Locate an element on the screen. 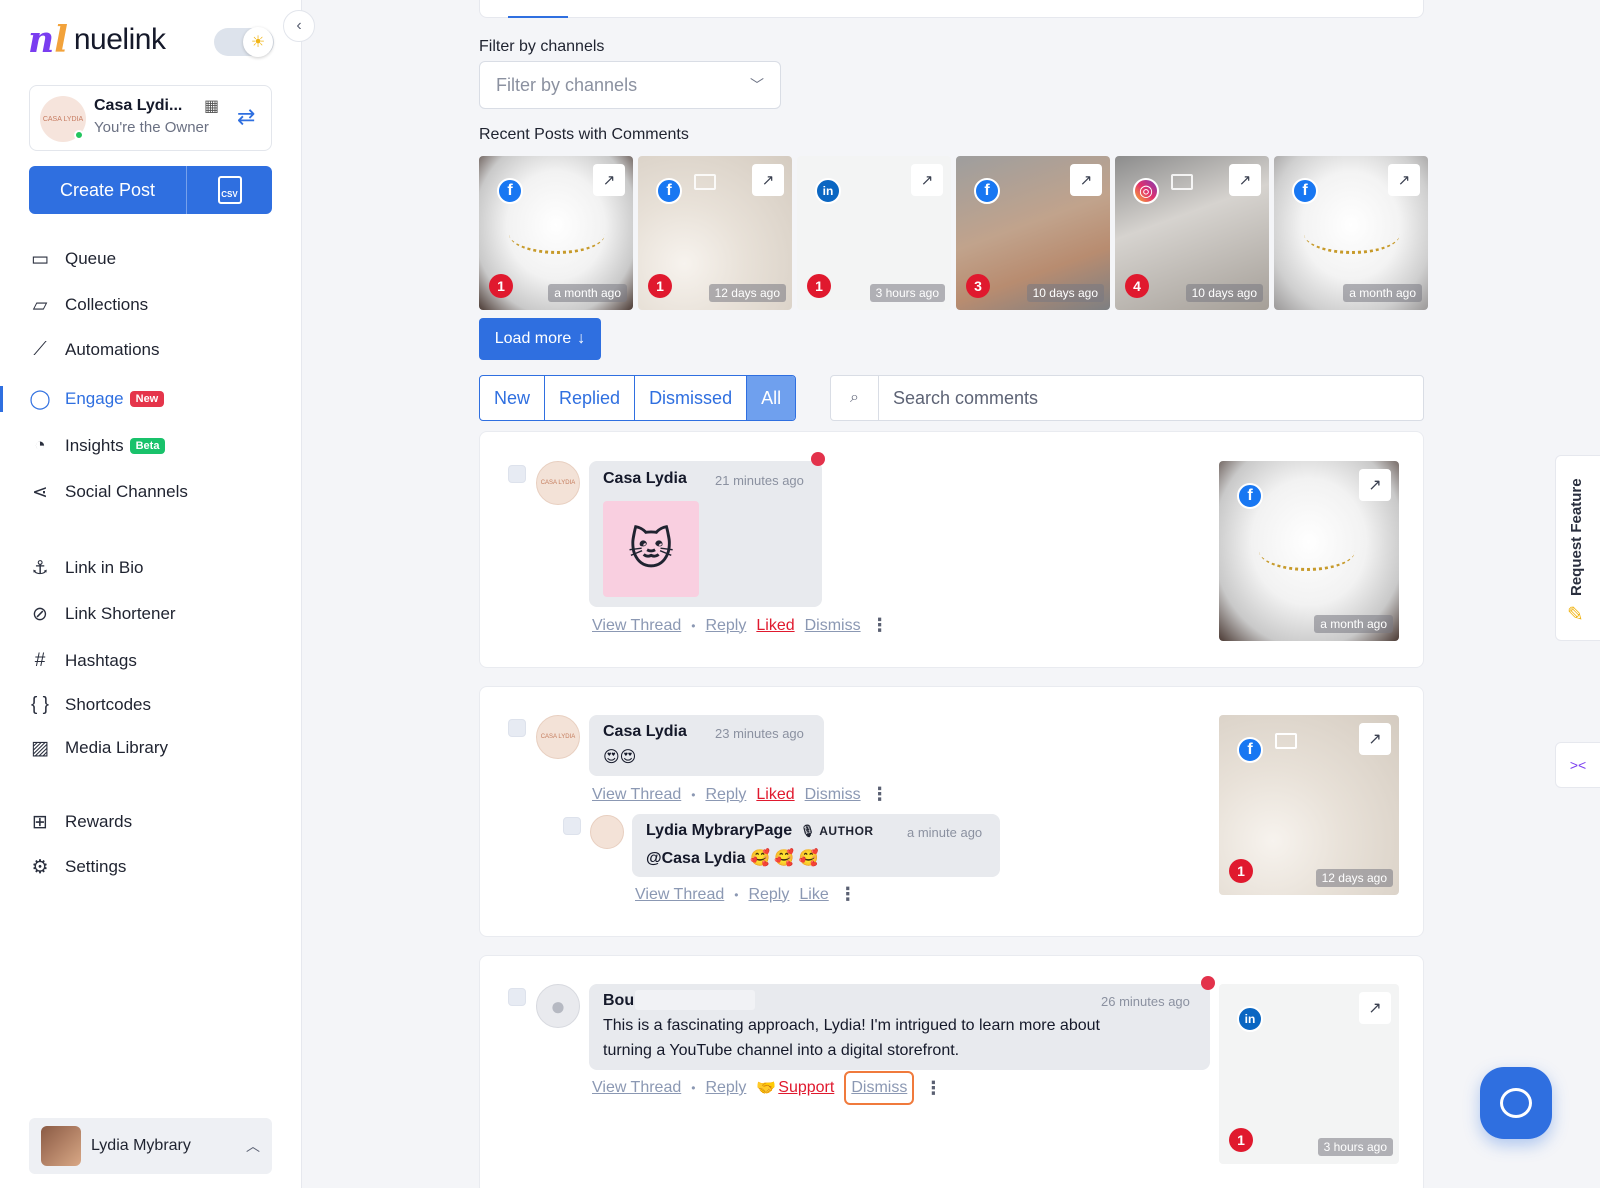  load-more-button: Load more ↓ is located at coordinates (540, 339).